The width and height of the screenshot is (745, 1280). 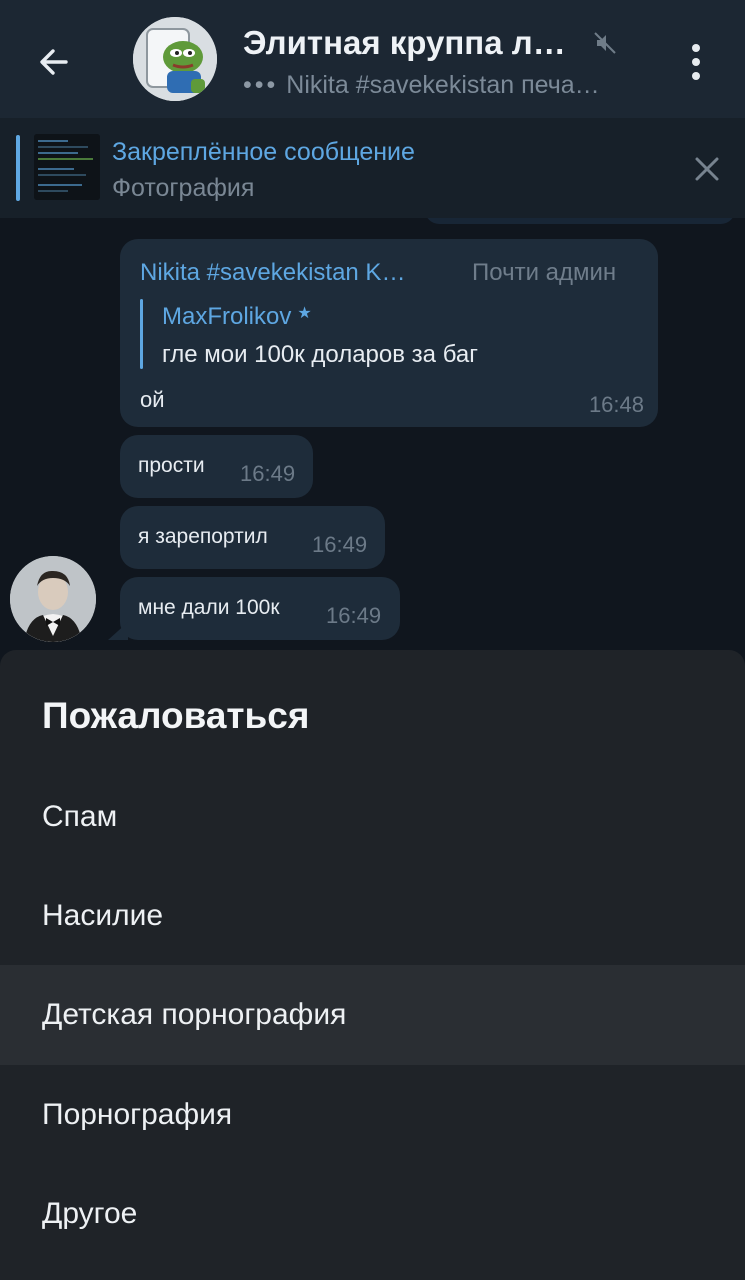 I want to click on arrow-left-icon, so click(x=54, y=62).